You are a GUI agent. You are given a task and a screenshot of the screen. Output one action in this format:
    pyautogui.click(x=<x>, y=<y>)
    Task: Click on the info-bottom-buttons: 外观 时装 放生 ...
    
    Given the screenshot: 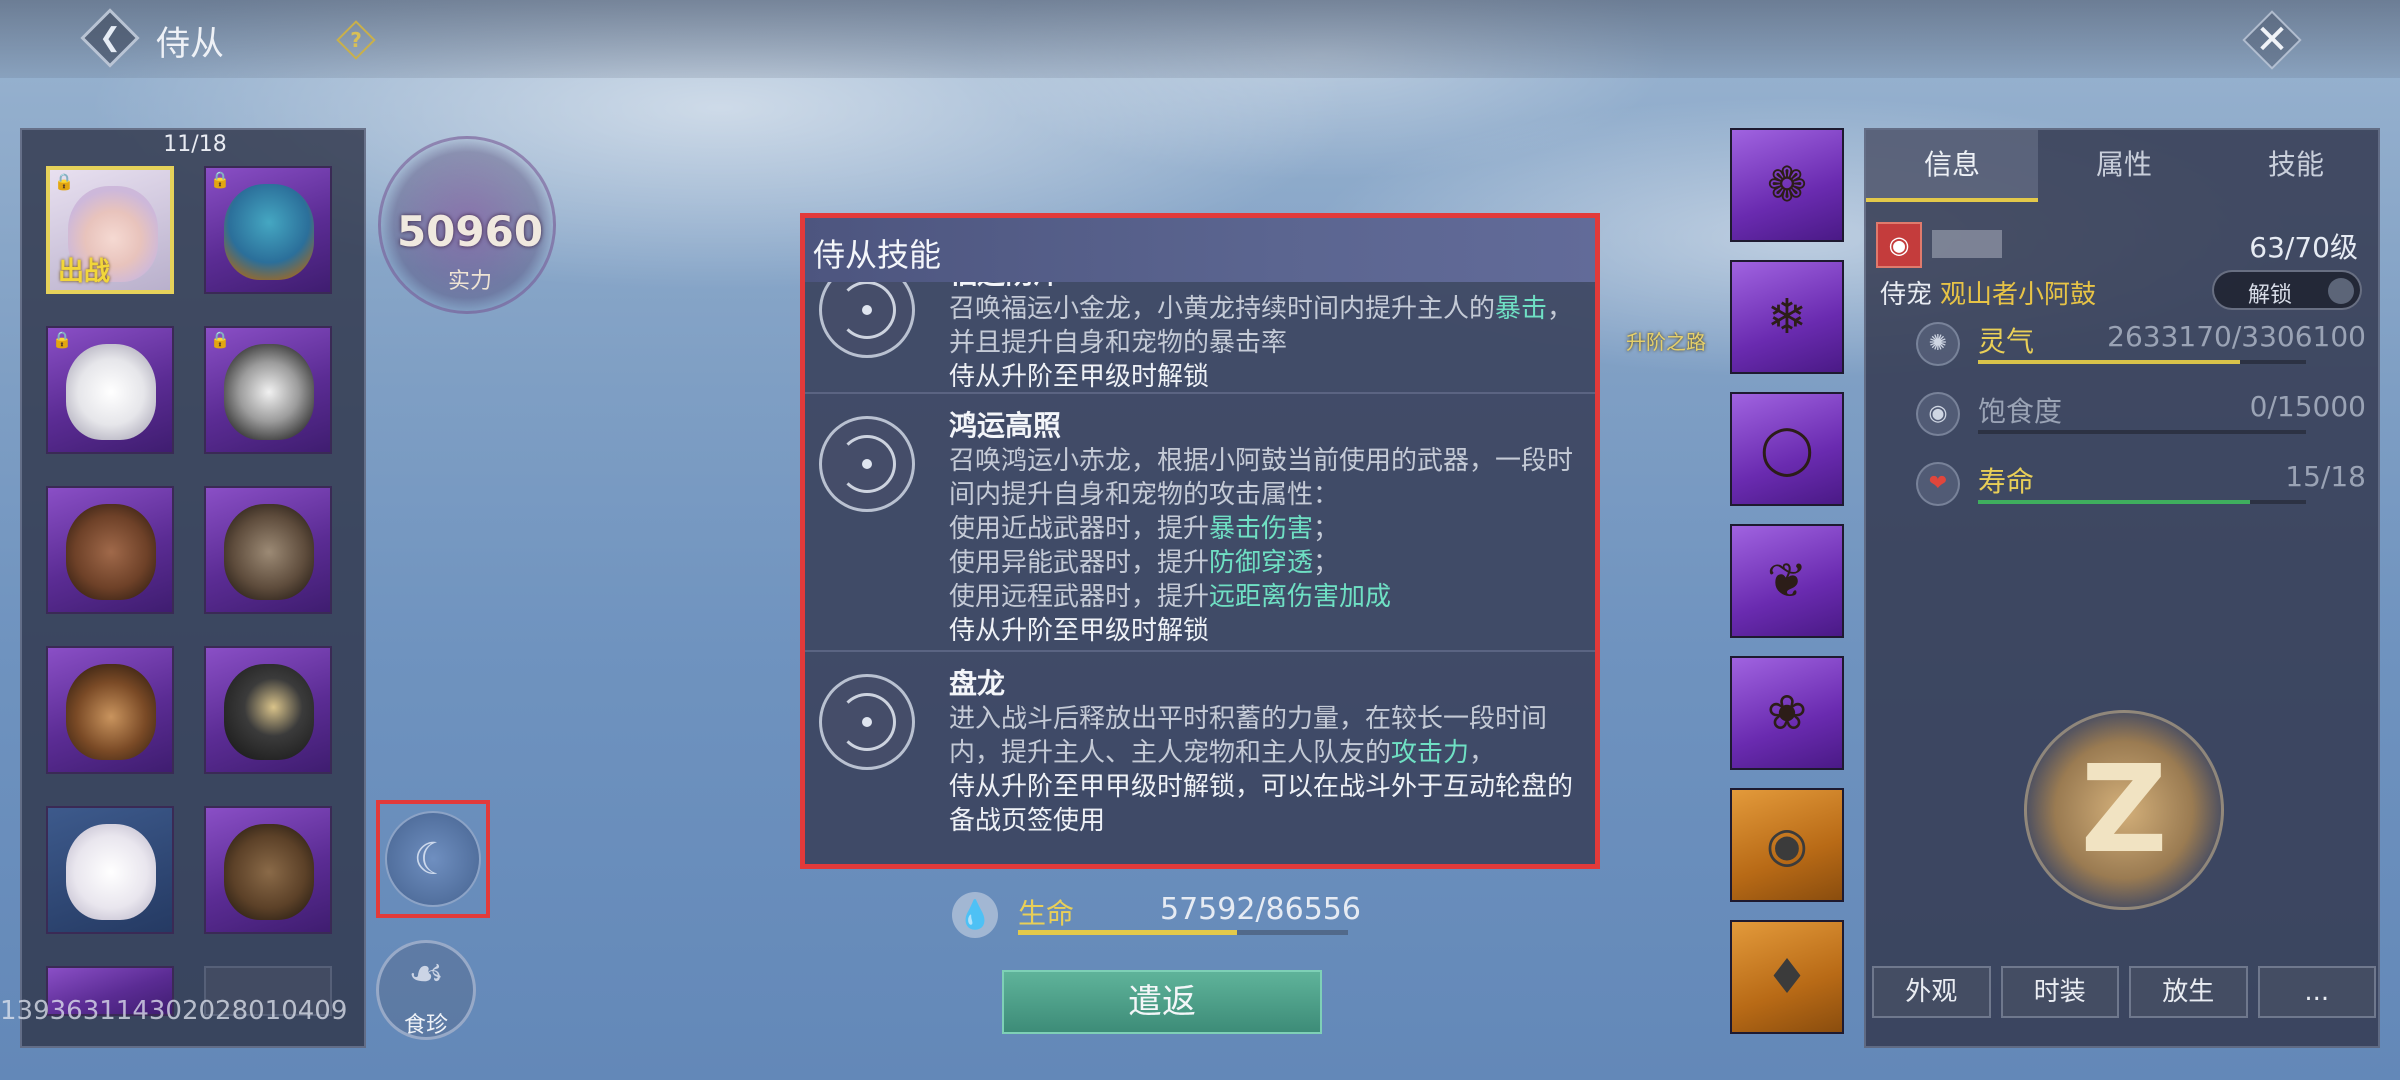 What is the action you would take?
    pyautogui.click(x=2124, y=992)
    